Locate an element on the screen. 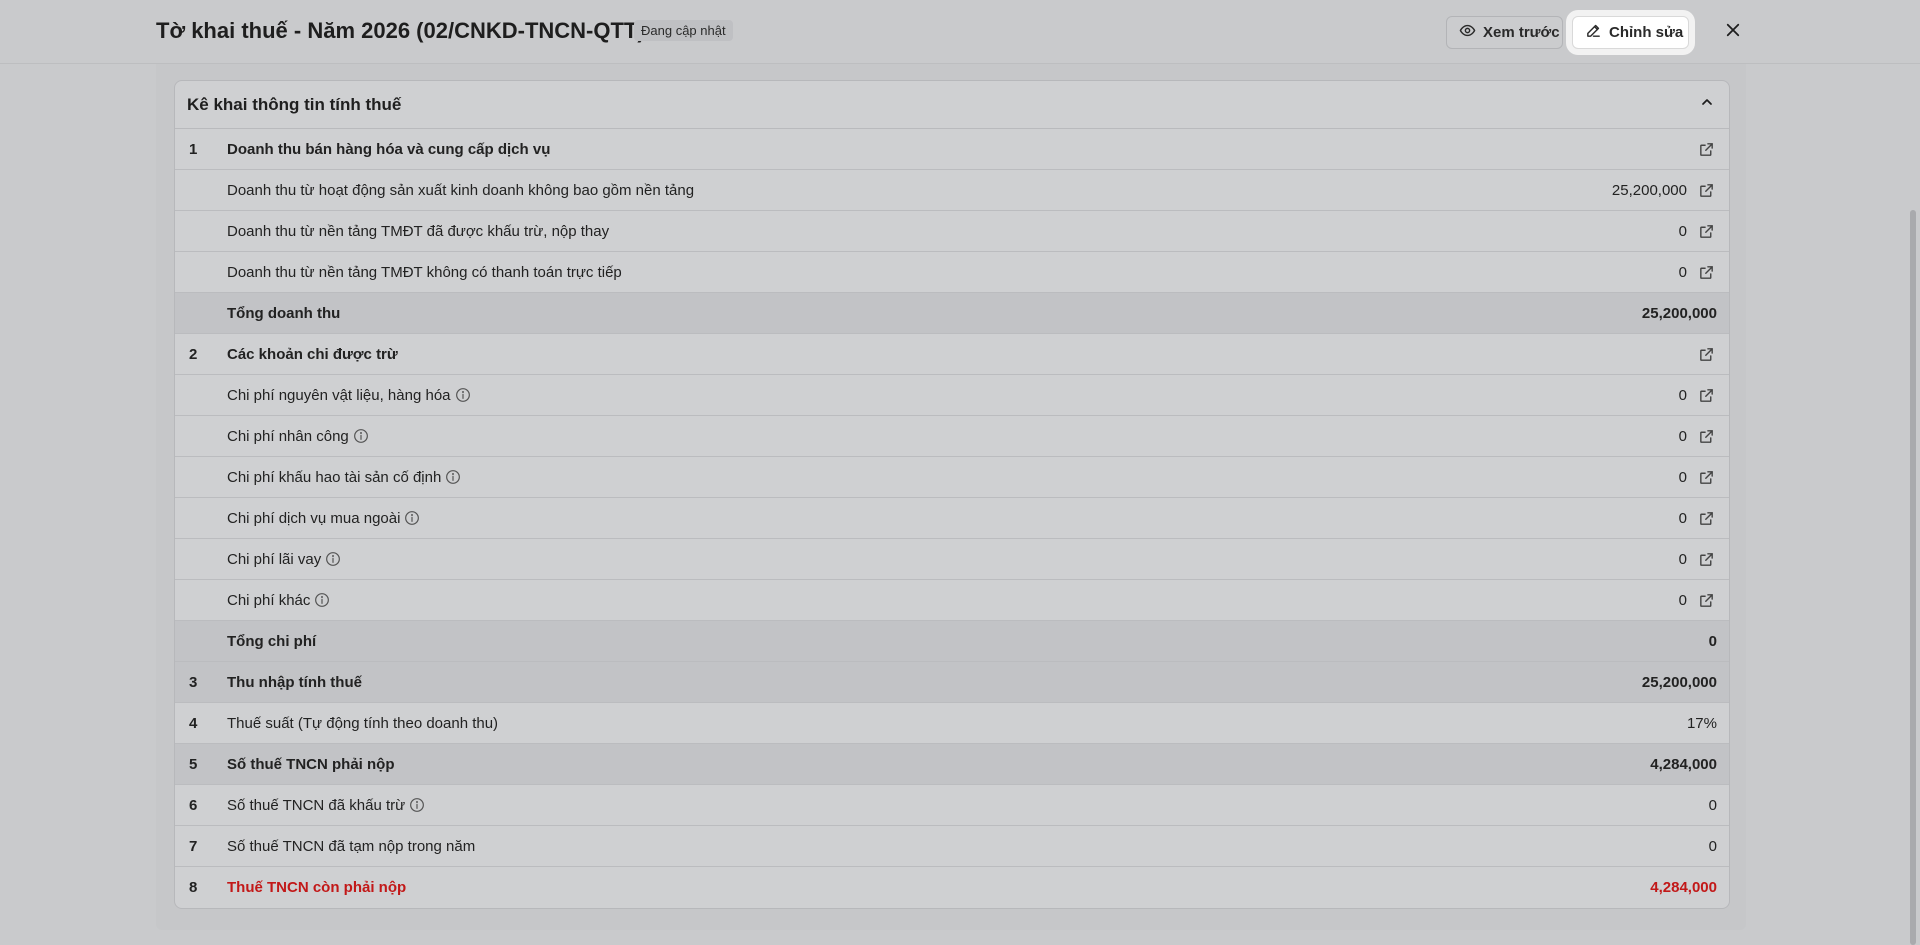 The width and height of the screenshot is (1920, 945). table-row: Chi phí khác 0 is located at coordinates (952, 600).